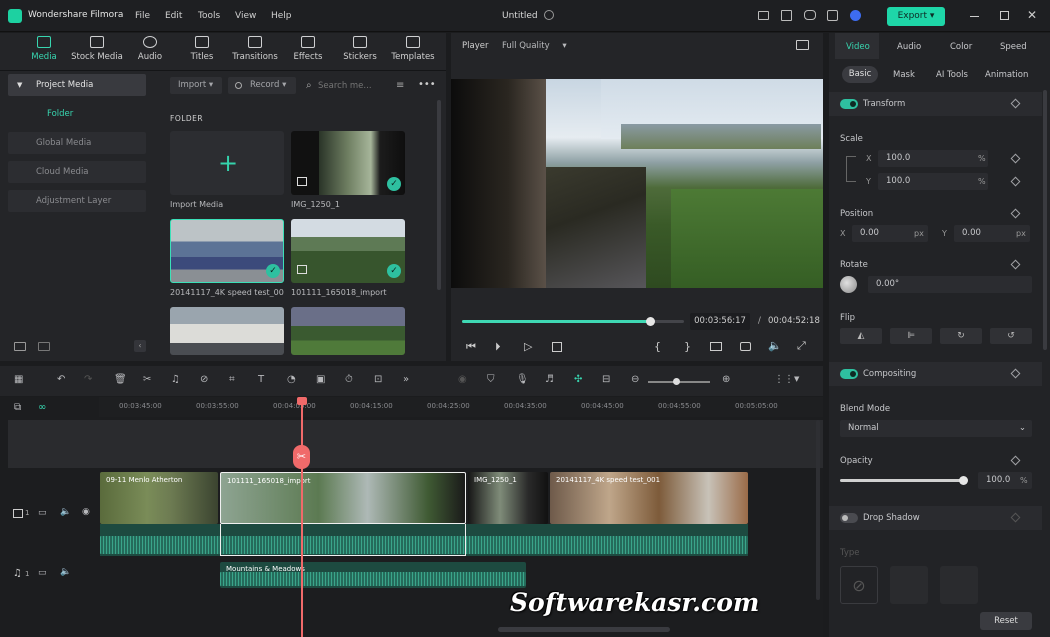 The image size is (1050, 637). What do you see at coordinates (227, 163) in the screenshot?
I see `import-media-tile: +` at bounding box center [227, 163].